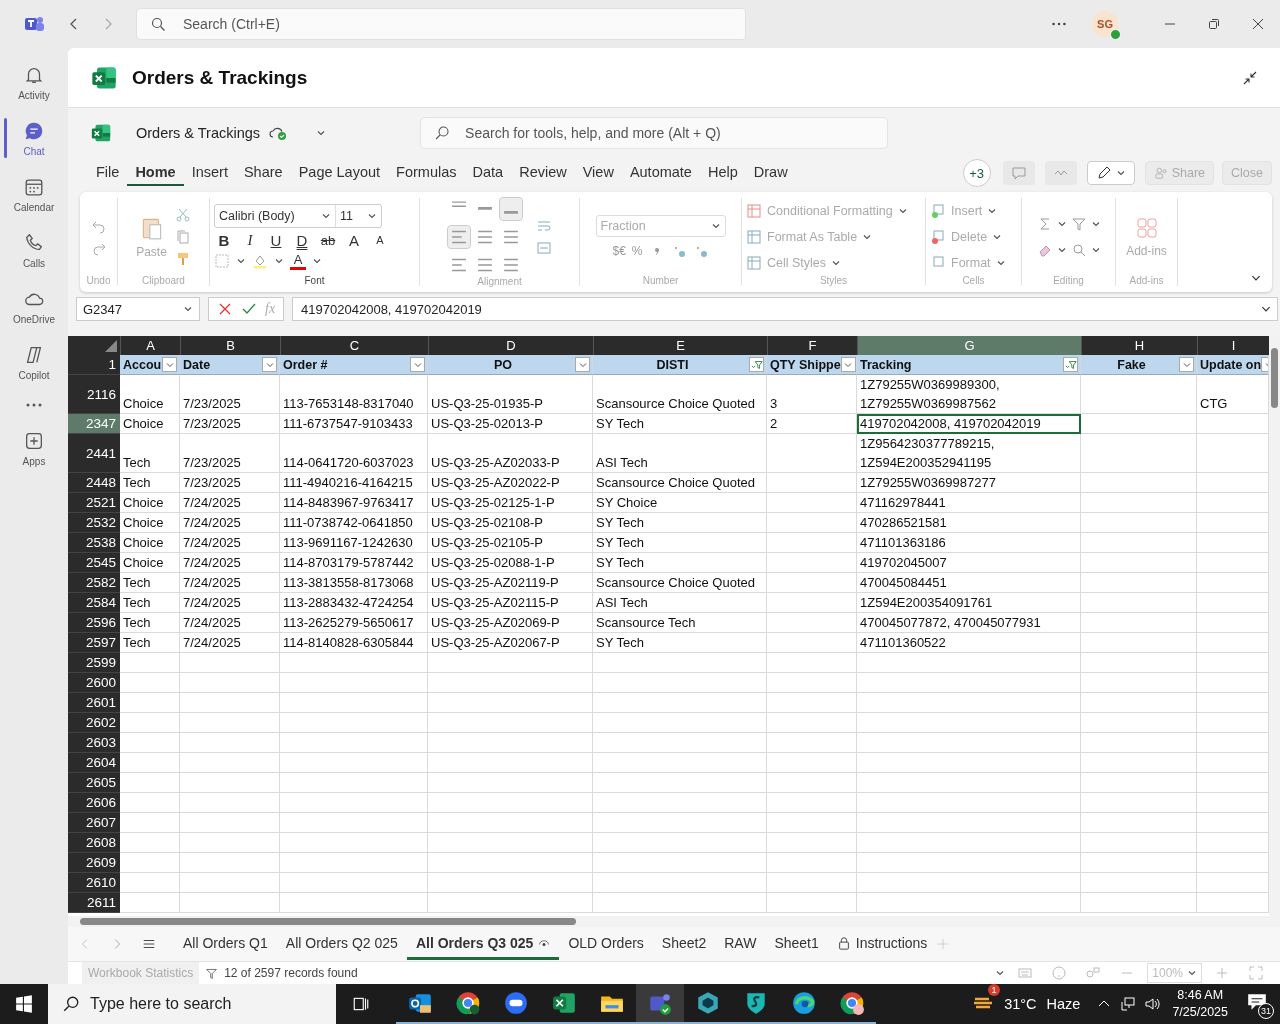 Image resolution: width=1280 pixels, height=1024 pixels. I want to click on task-view-icon, so click(361, 1004).